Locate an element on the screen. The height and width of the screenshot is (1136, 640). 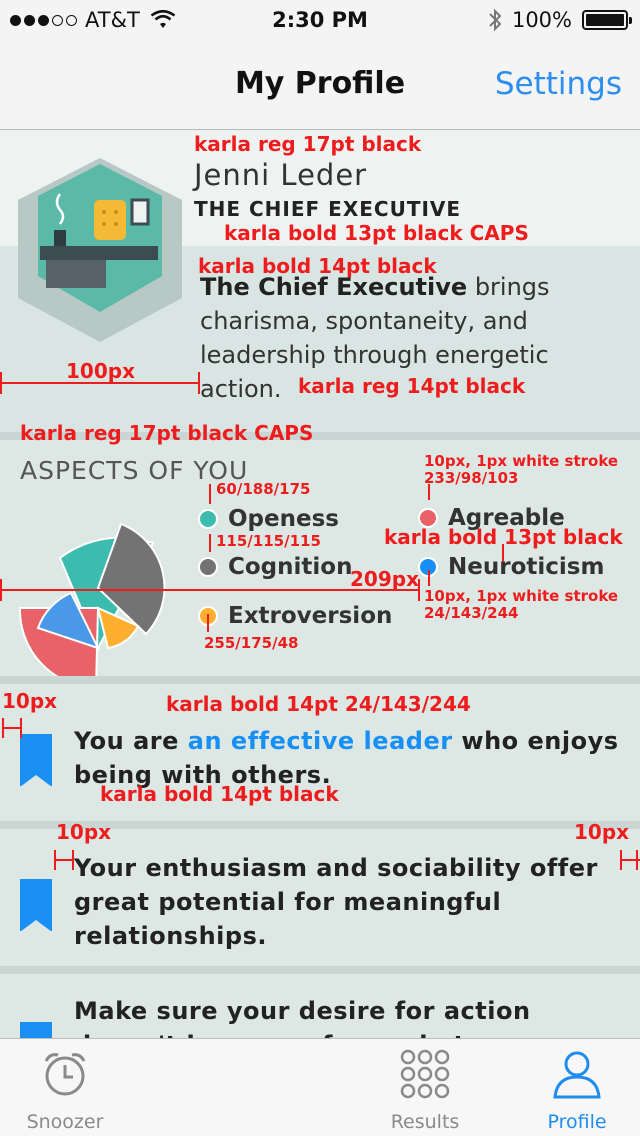
chief-executive-badge-icon is located at coordinates (100, 250).